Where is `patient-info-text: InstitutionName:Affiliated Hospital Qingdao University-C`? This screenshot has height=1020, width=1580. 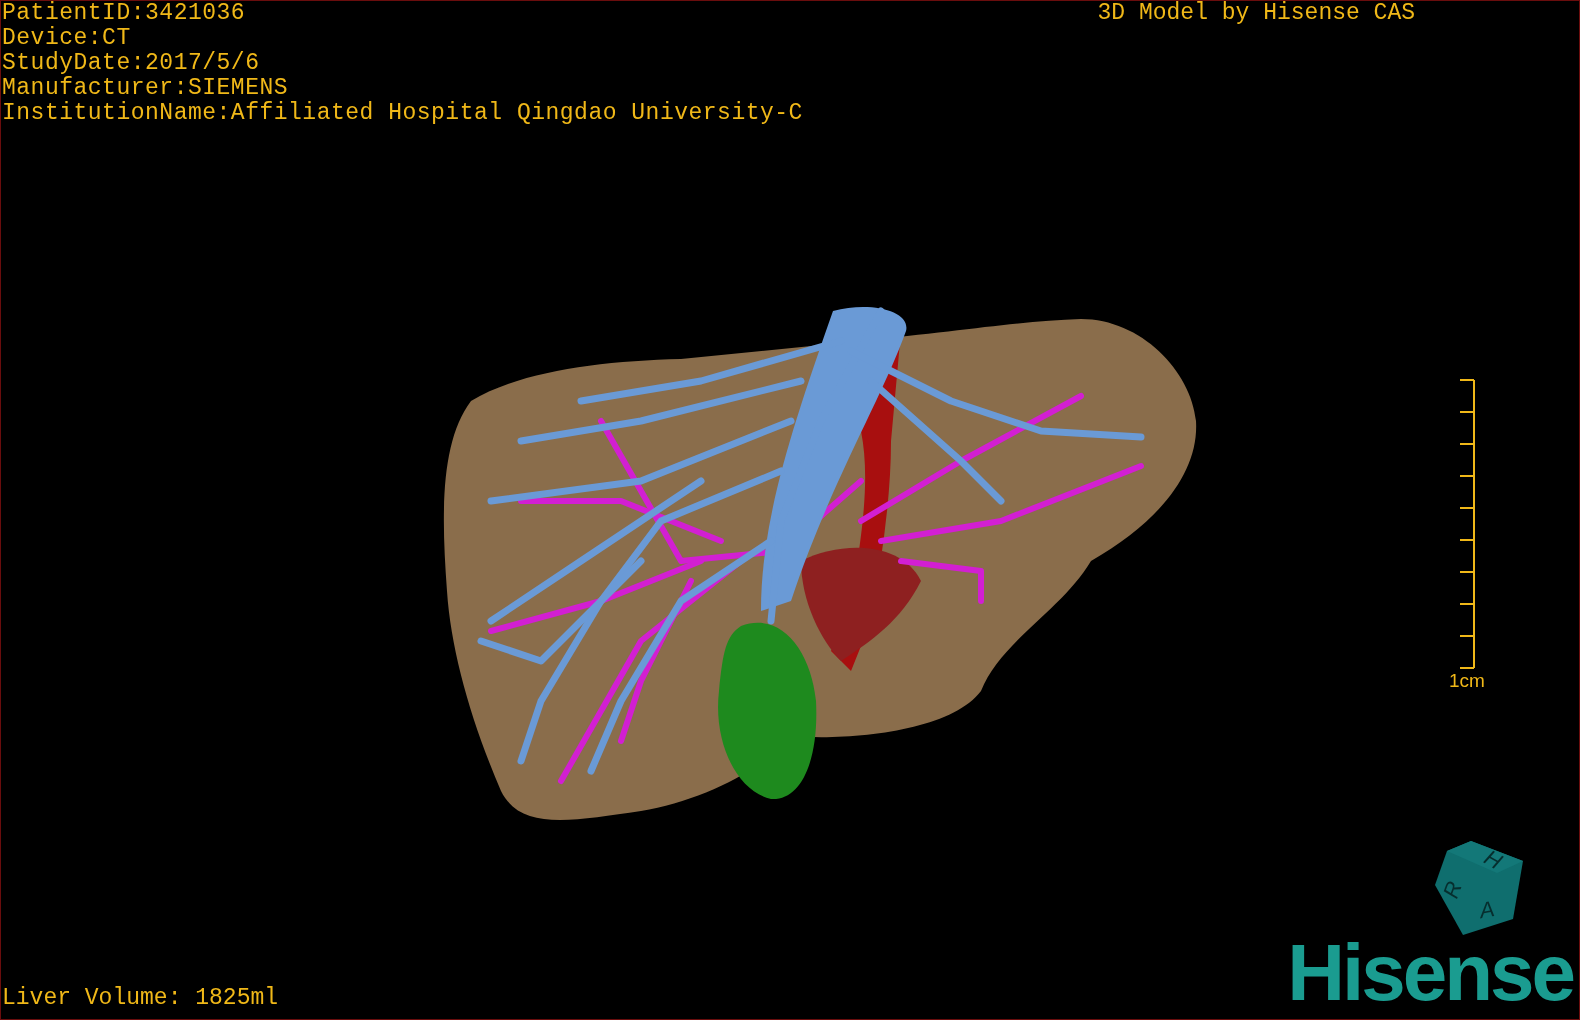
patient-info-text: InstitutionName:Affiliated Hospital Qingdao University-C is located at coordinates (402, 113).